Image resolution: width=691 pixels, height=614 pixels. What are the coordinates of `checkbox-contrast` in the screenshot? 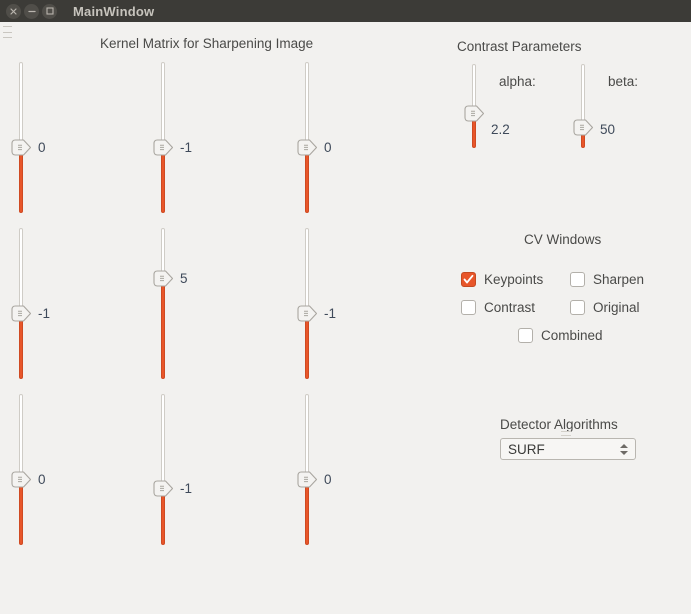 It's located at (468, 307).